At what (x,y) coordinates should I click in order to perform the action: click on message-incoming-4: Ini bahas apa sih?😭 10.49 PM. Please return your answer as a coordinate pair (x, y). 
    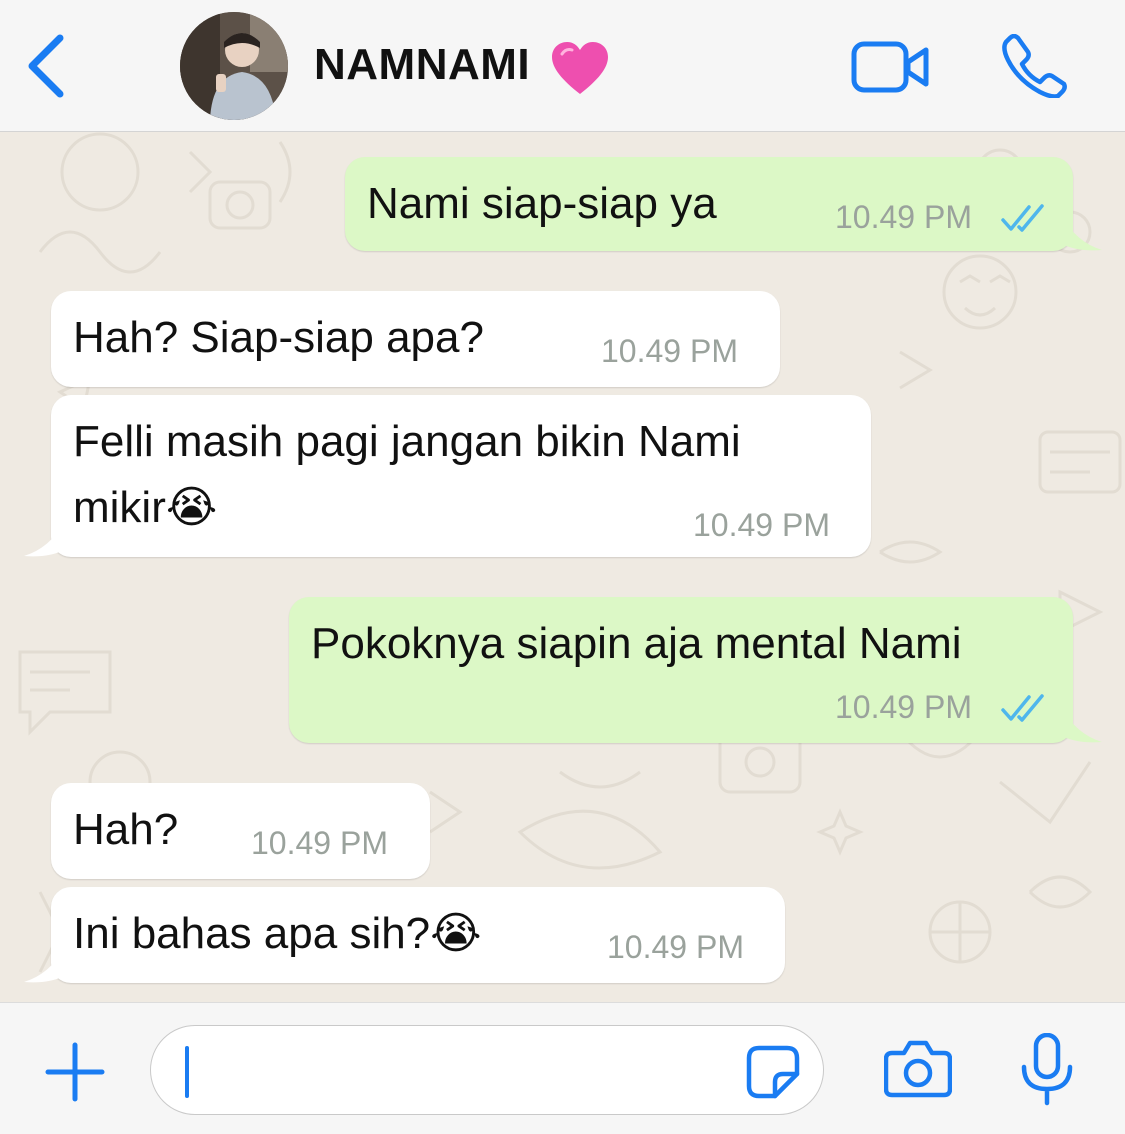
    Looking at the image, I should click on (418, 935).